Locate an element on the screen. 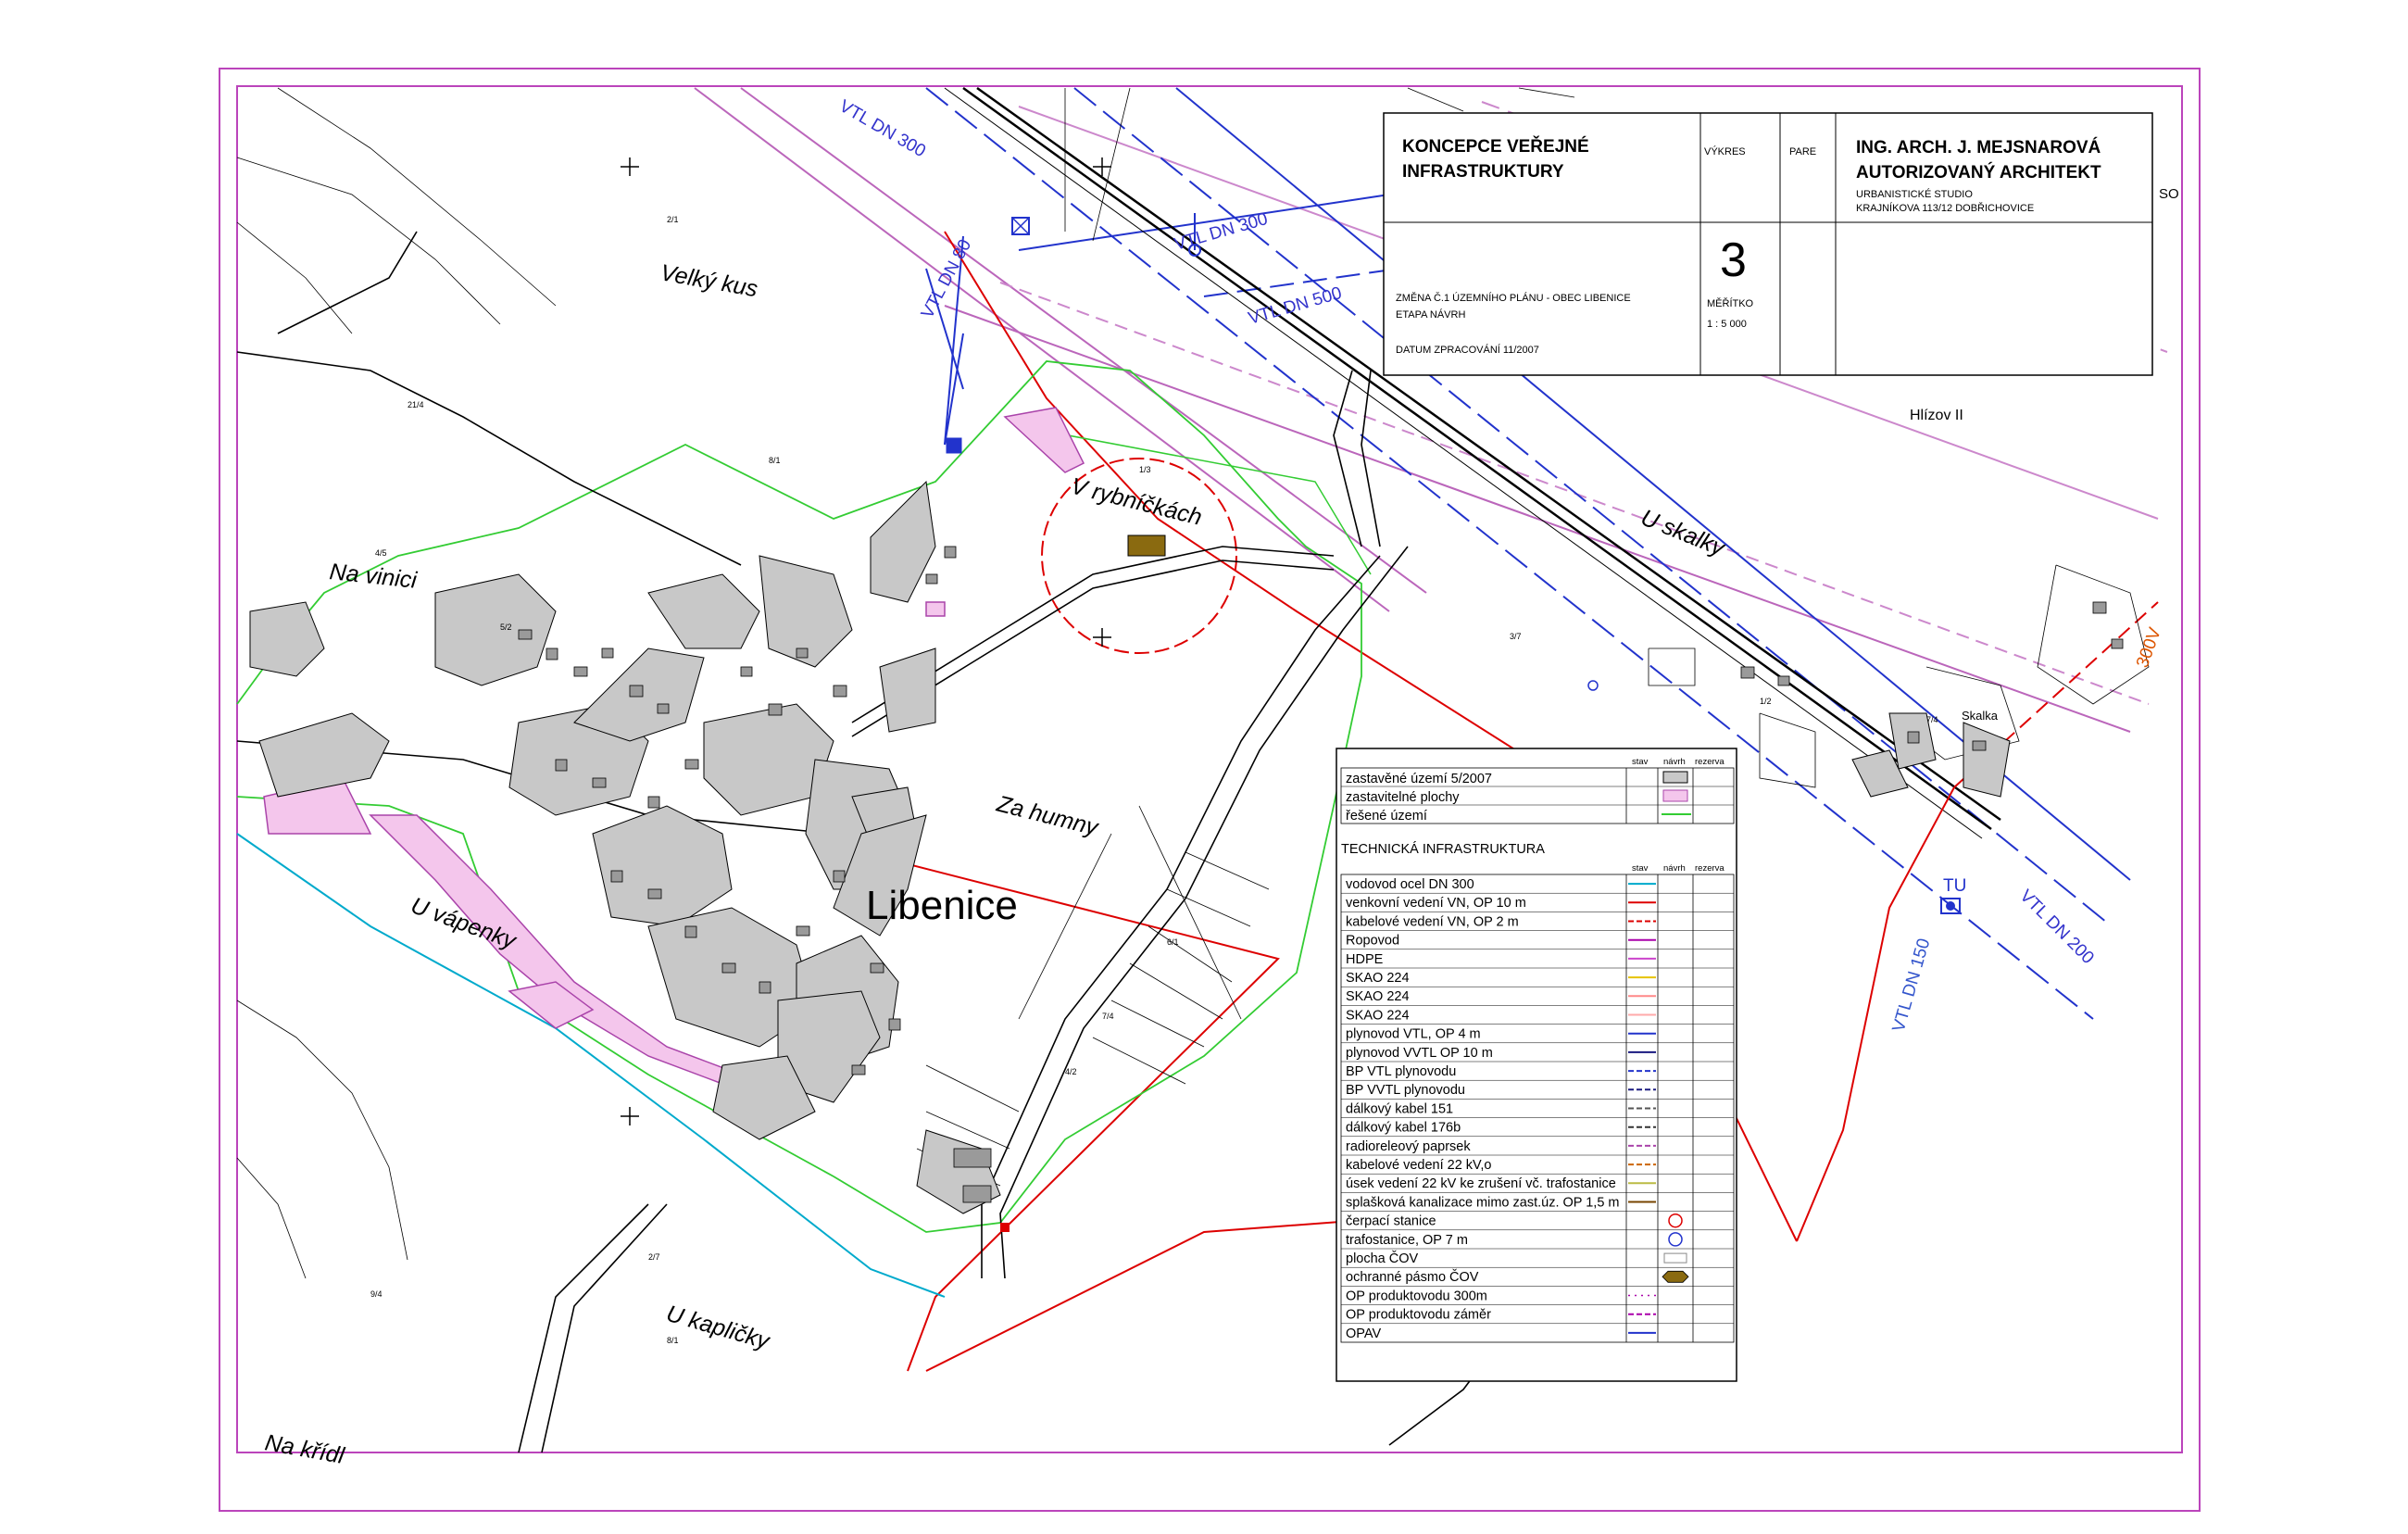  legend-row-label: čerpací stanice is located at coordinates (1391, 1221).